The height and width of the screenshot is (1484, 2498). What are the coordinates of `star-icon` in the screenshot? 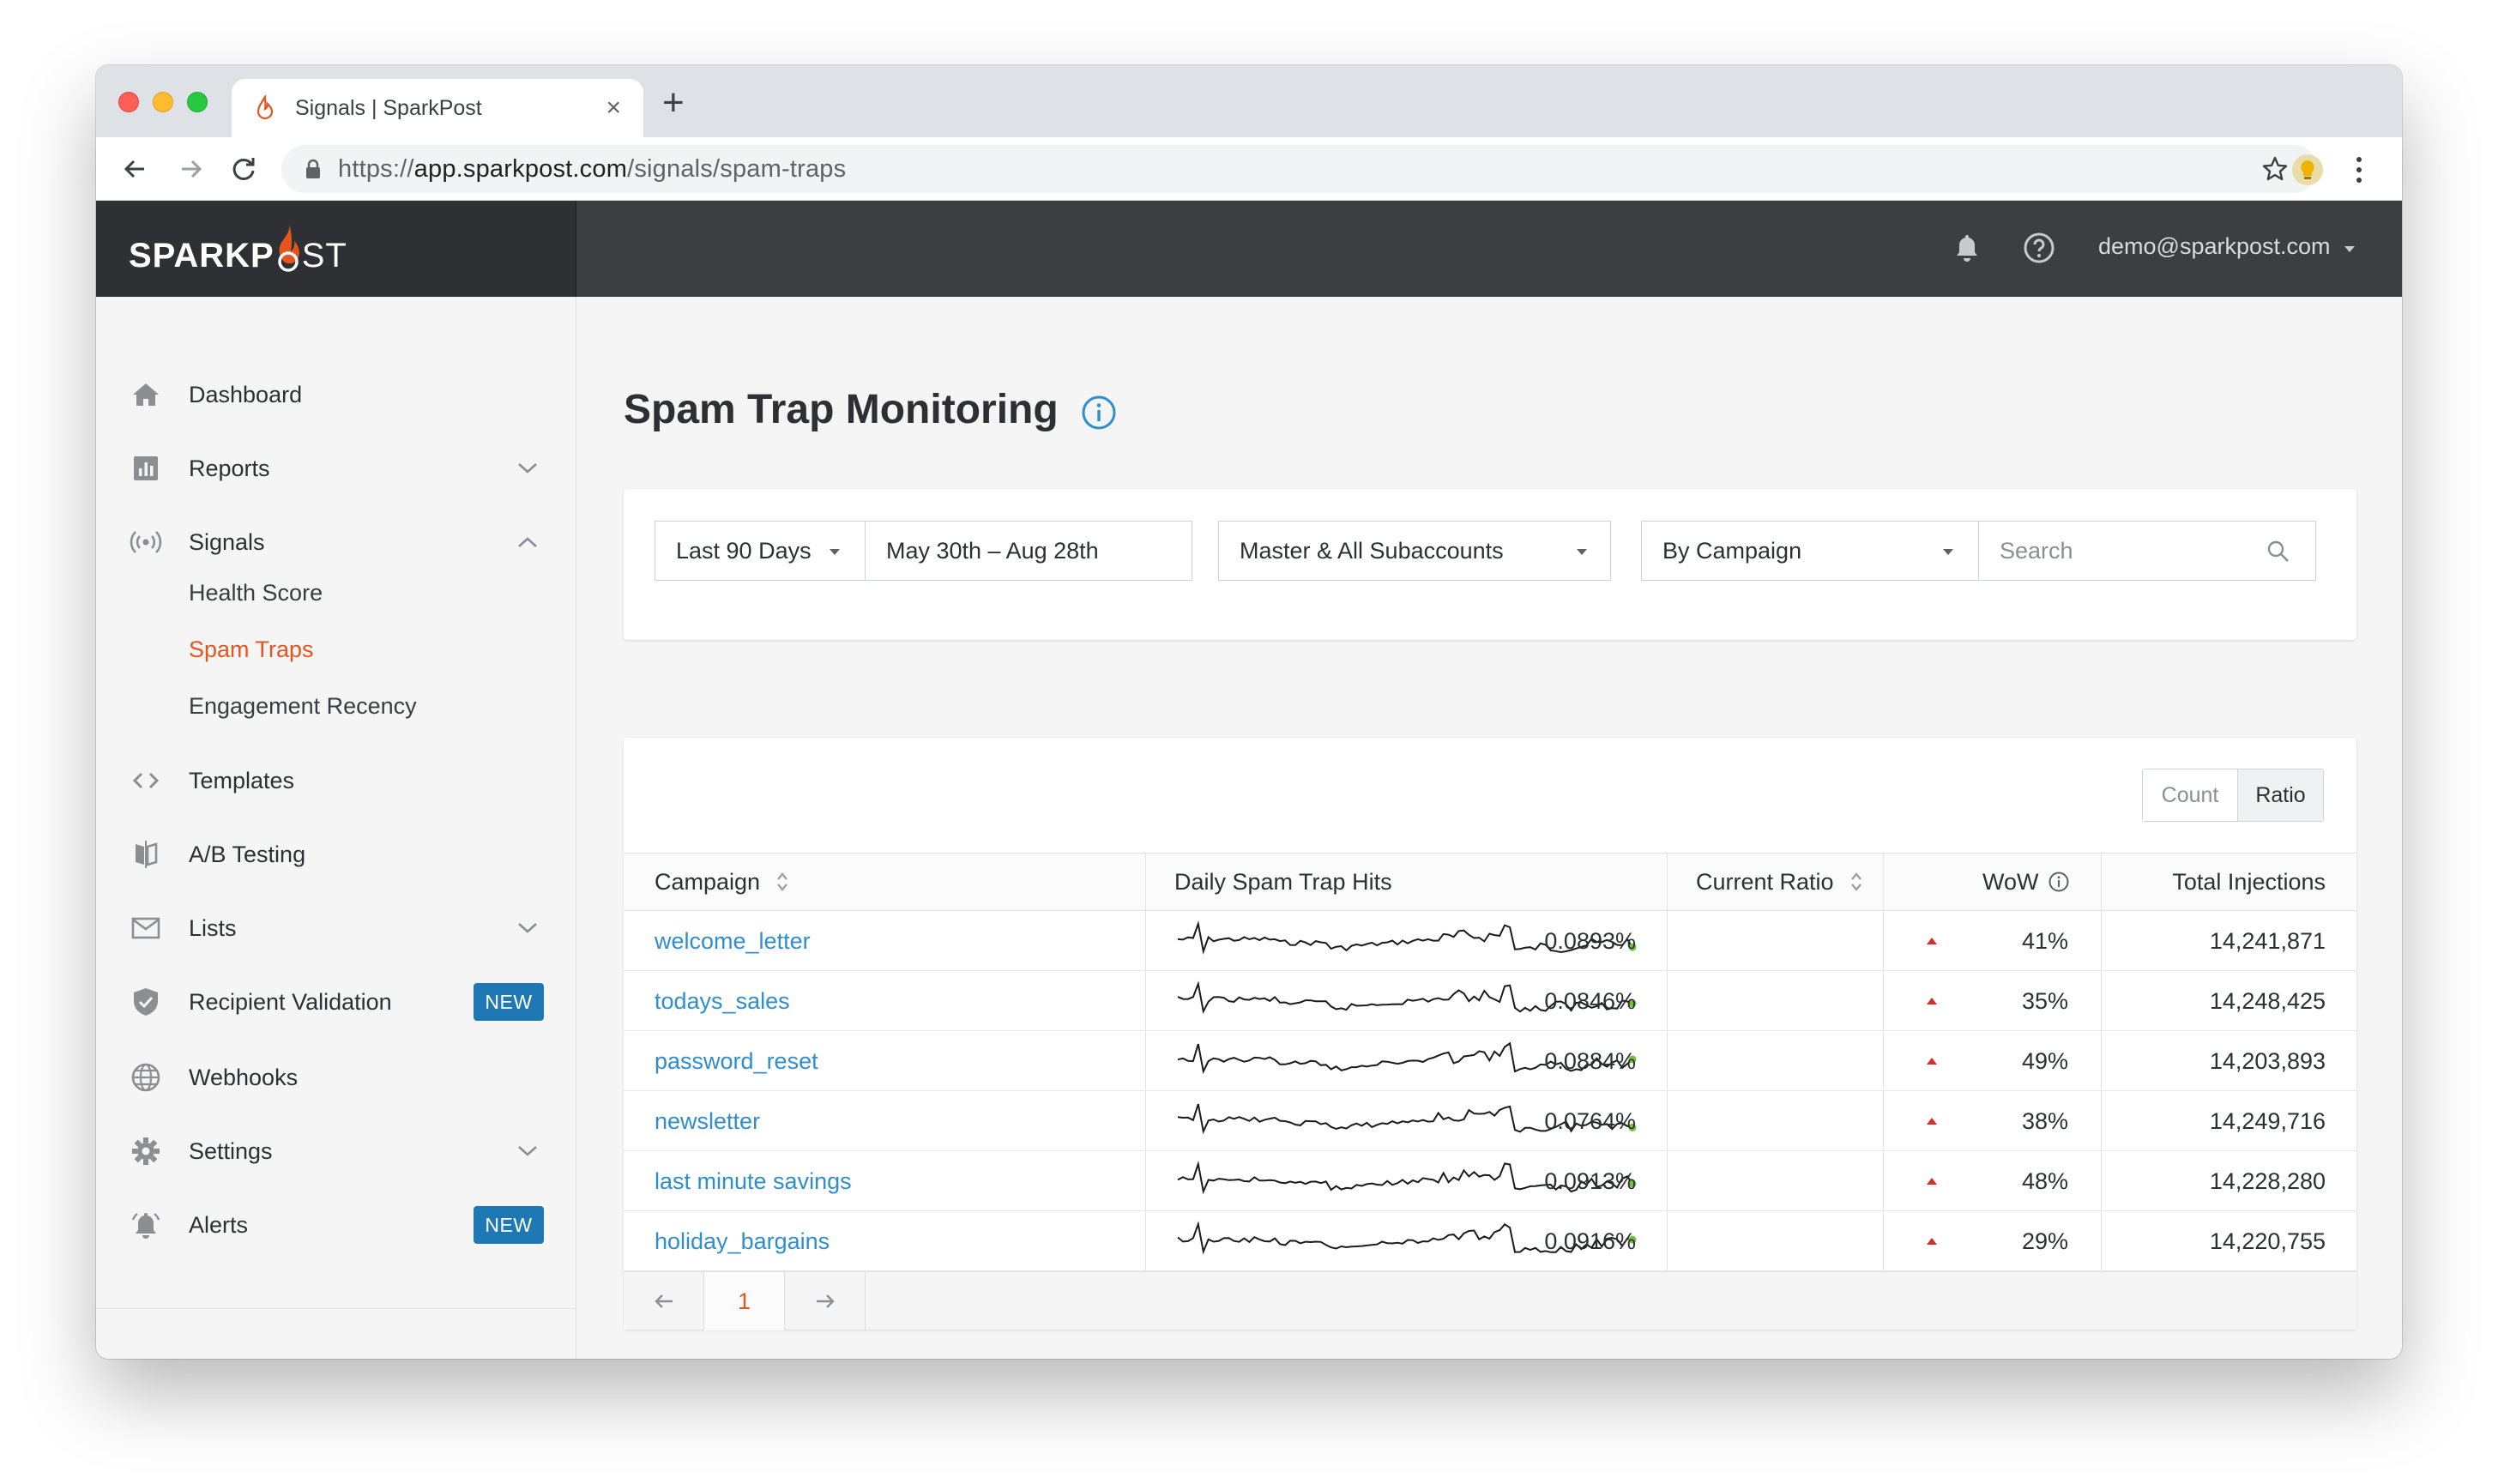 It's located at (2275, 169).